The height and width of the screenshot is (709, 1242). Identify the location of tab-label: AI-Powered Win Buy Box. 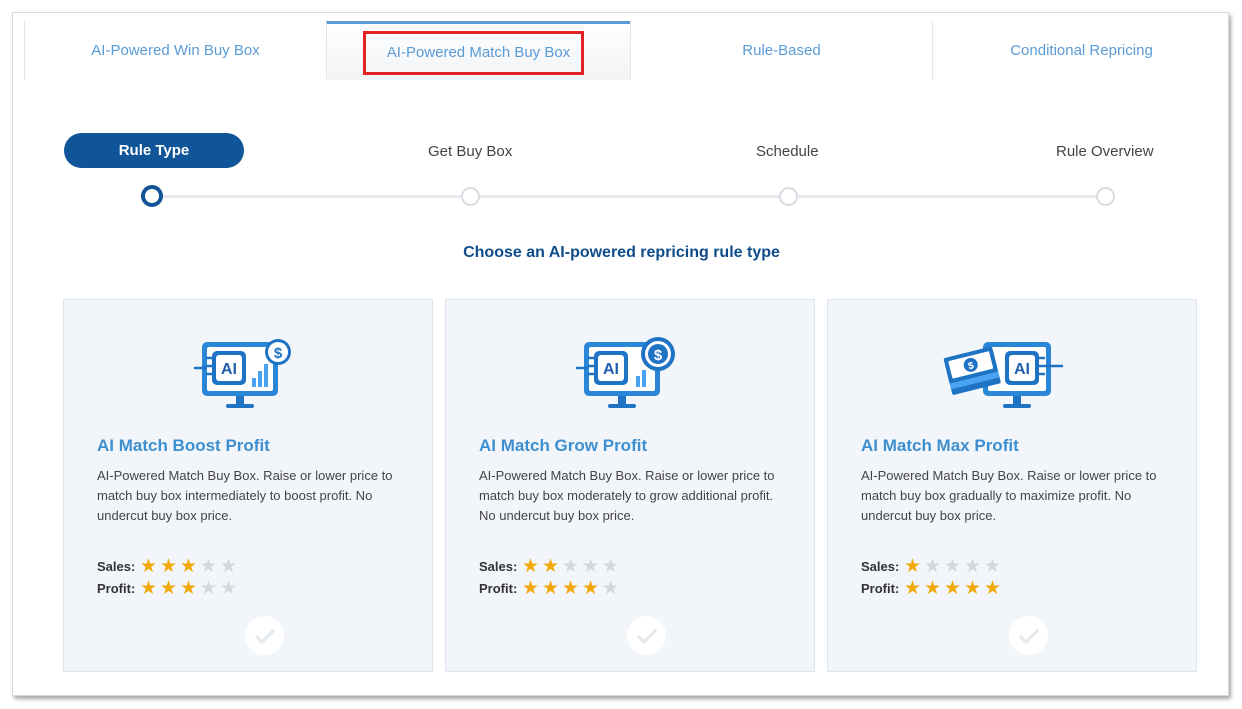
(175, 50).